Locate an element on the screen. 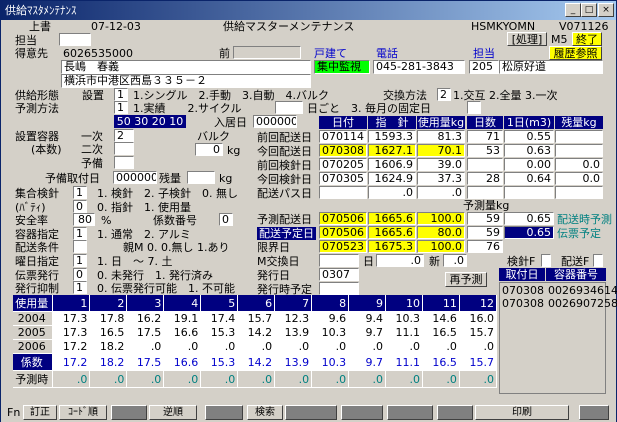  usage-cell: 18.2 is located at coordinates (108, 362).